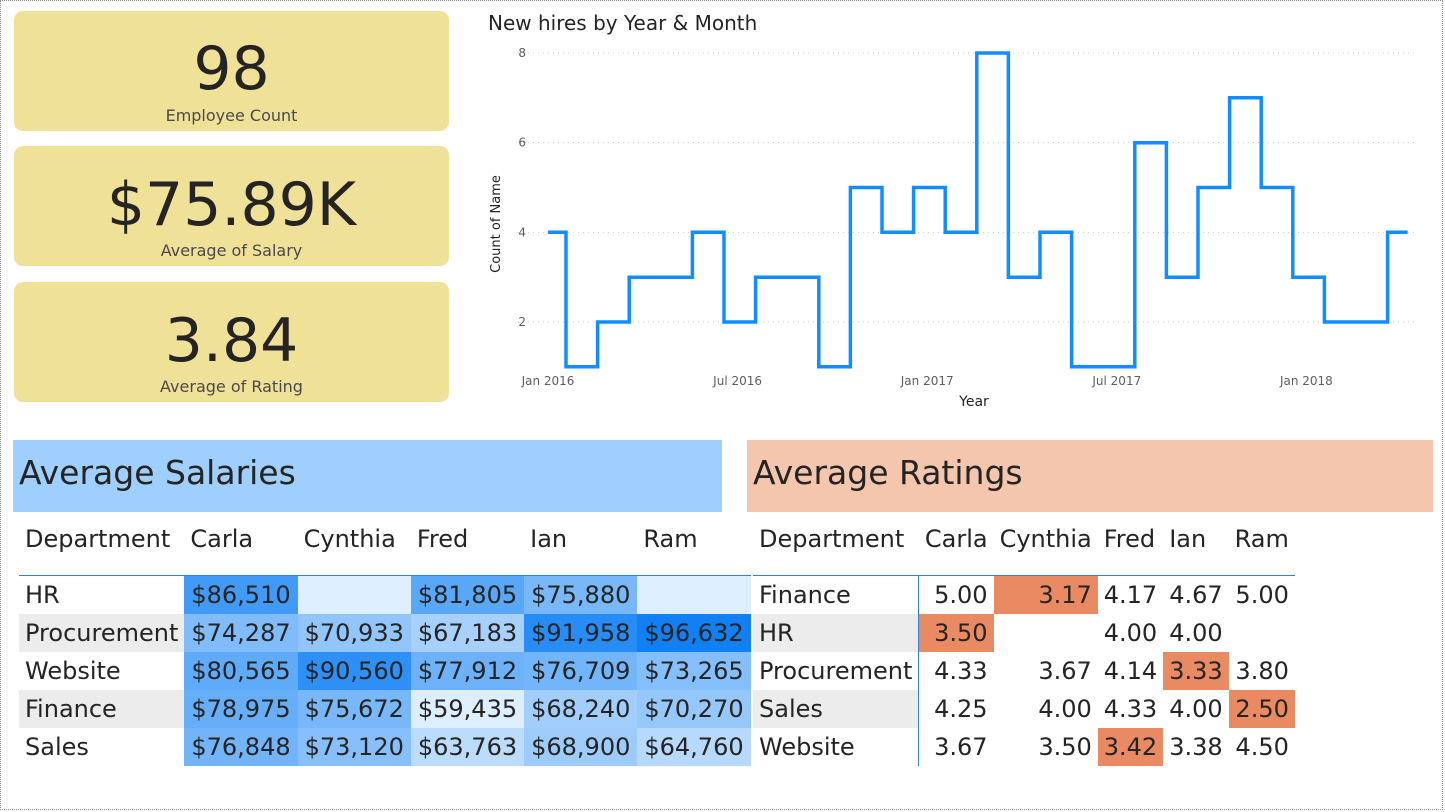 The height and width of the screenshot is (812, 1445). I want to click on ratings-cell, so click(1046, 633).